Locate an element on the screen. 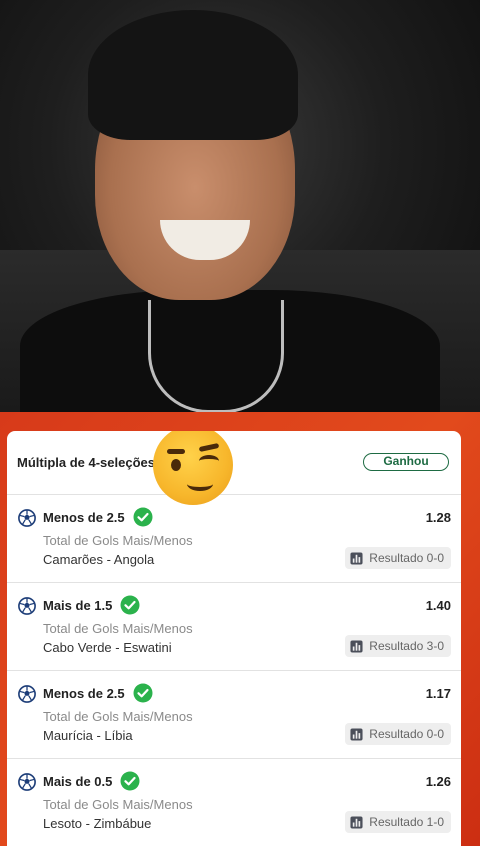 The image size is (480, 846). selection-odds: 1.26 is located at coordinates (438, 781).